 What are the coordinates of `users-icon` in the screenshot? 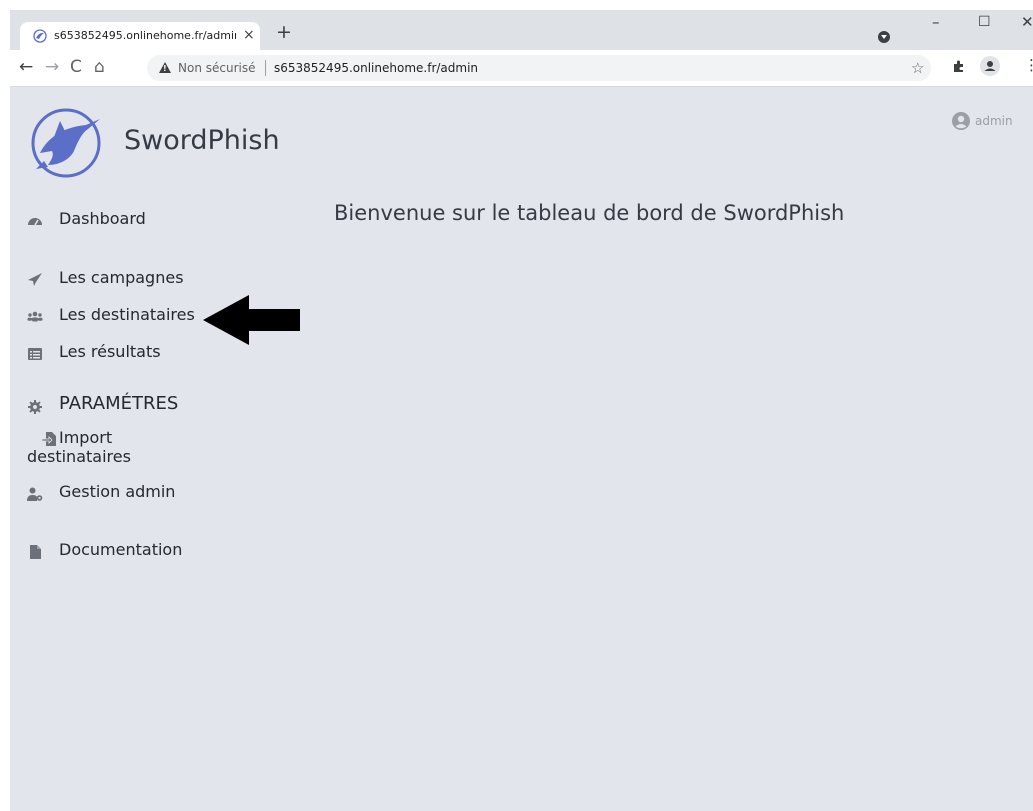 It's located at (35, 316).